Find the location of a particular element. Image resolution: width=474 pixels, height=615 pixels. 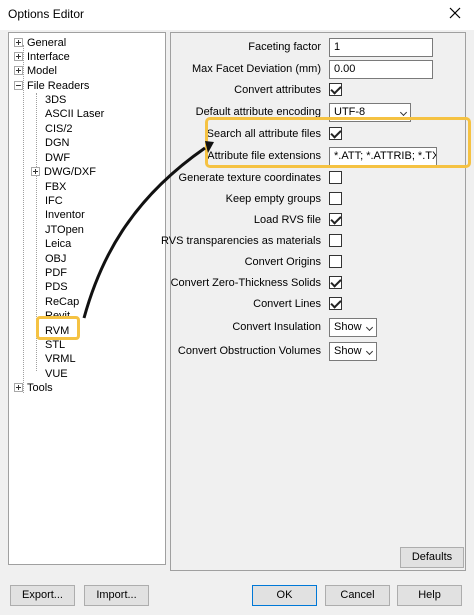

convert-obstruction-dropdown: Show is located at coordinates (353, 351).